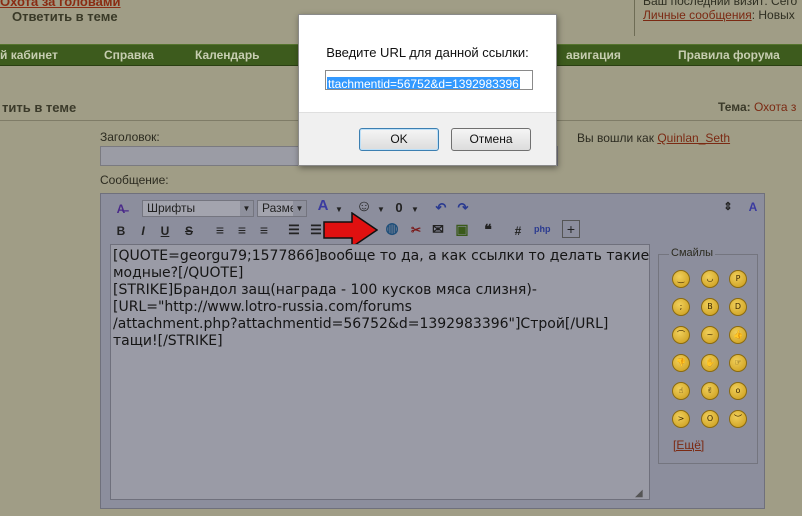  What do you see at coordinates (571, 229) in the screenshot?
I see `expand-toolbar-icon: +` at bounding box center [571, 229].